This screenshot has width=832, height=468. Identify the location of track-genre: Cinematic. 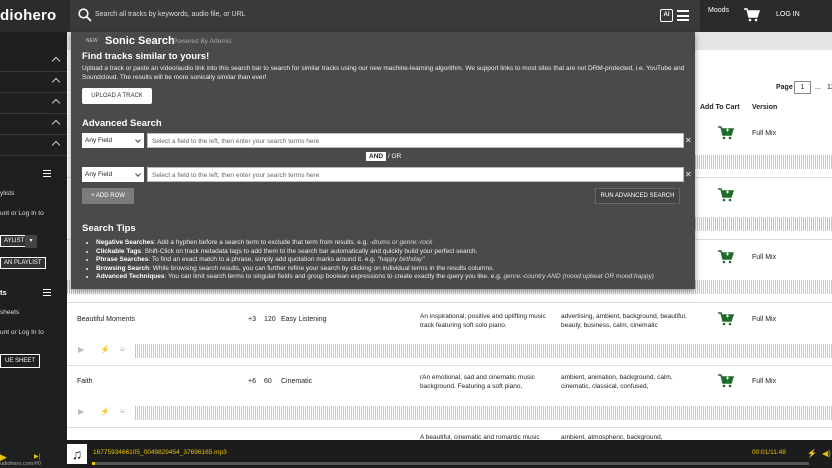
(296, 381).